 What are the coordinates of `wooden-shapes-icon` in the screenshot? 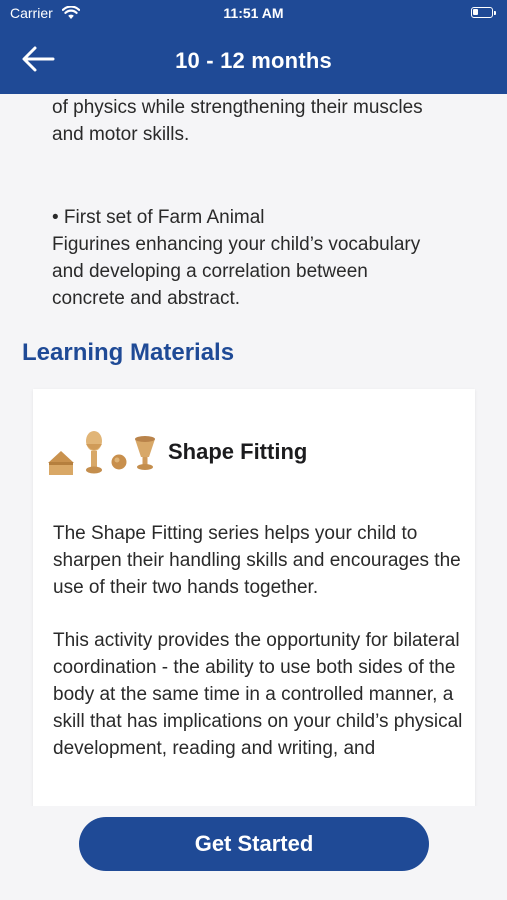 It's located at (101, 453).